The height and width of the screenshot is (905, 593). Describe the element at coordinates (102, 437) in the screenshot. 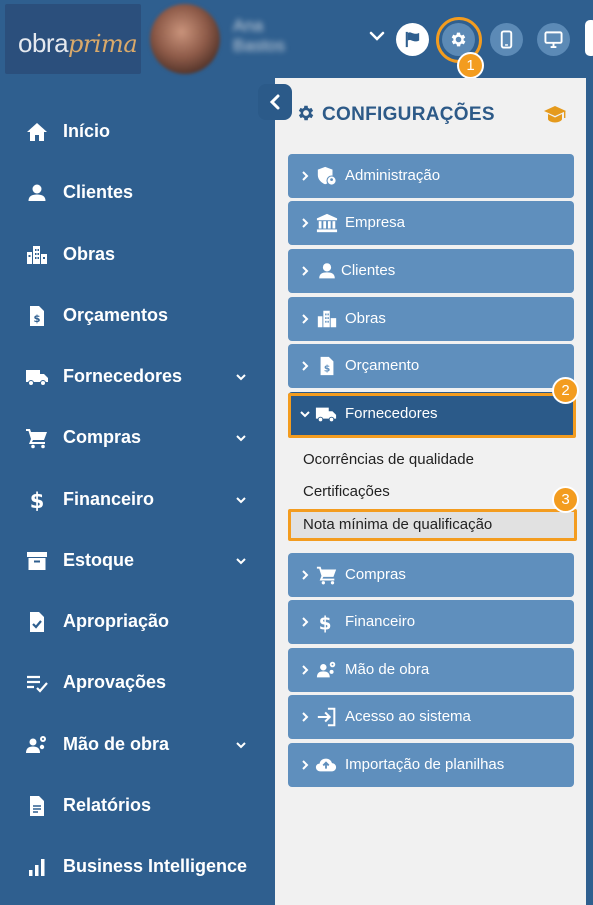

I see `sidebar-item-label: Compras` at that location.